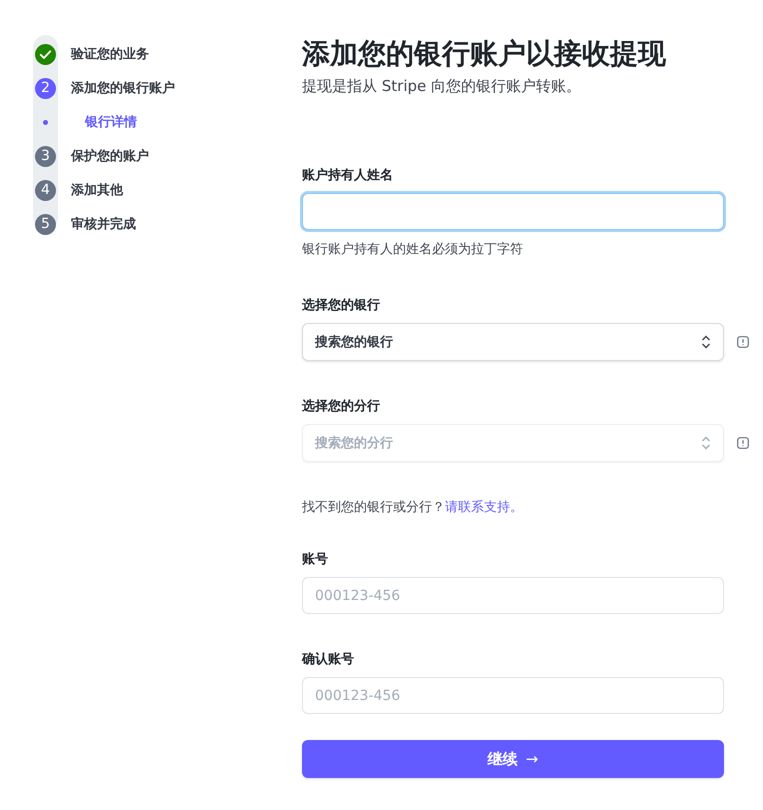 This screenshot has height=810, width=763. I want to click on help-text: 找不到您的银行或分行？请联系支持。, so click(413, 507).